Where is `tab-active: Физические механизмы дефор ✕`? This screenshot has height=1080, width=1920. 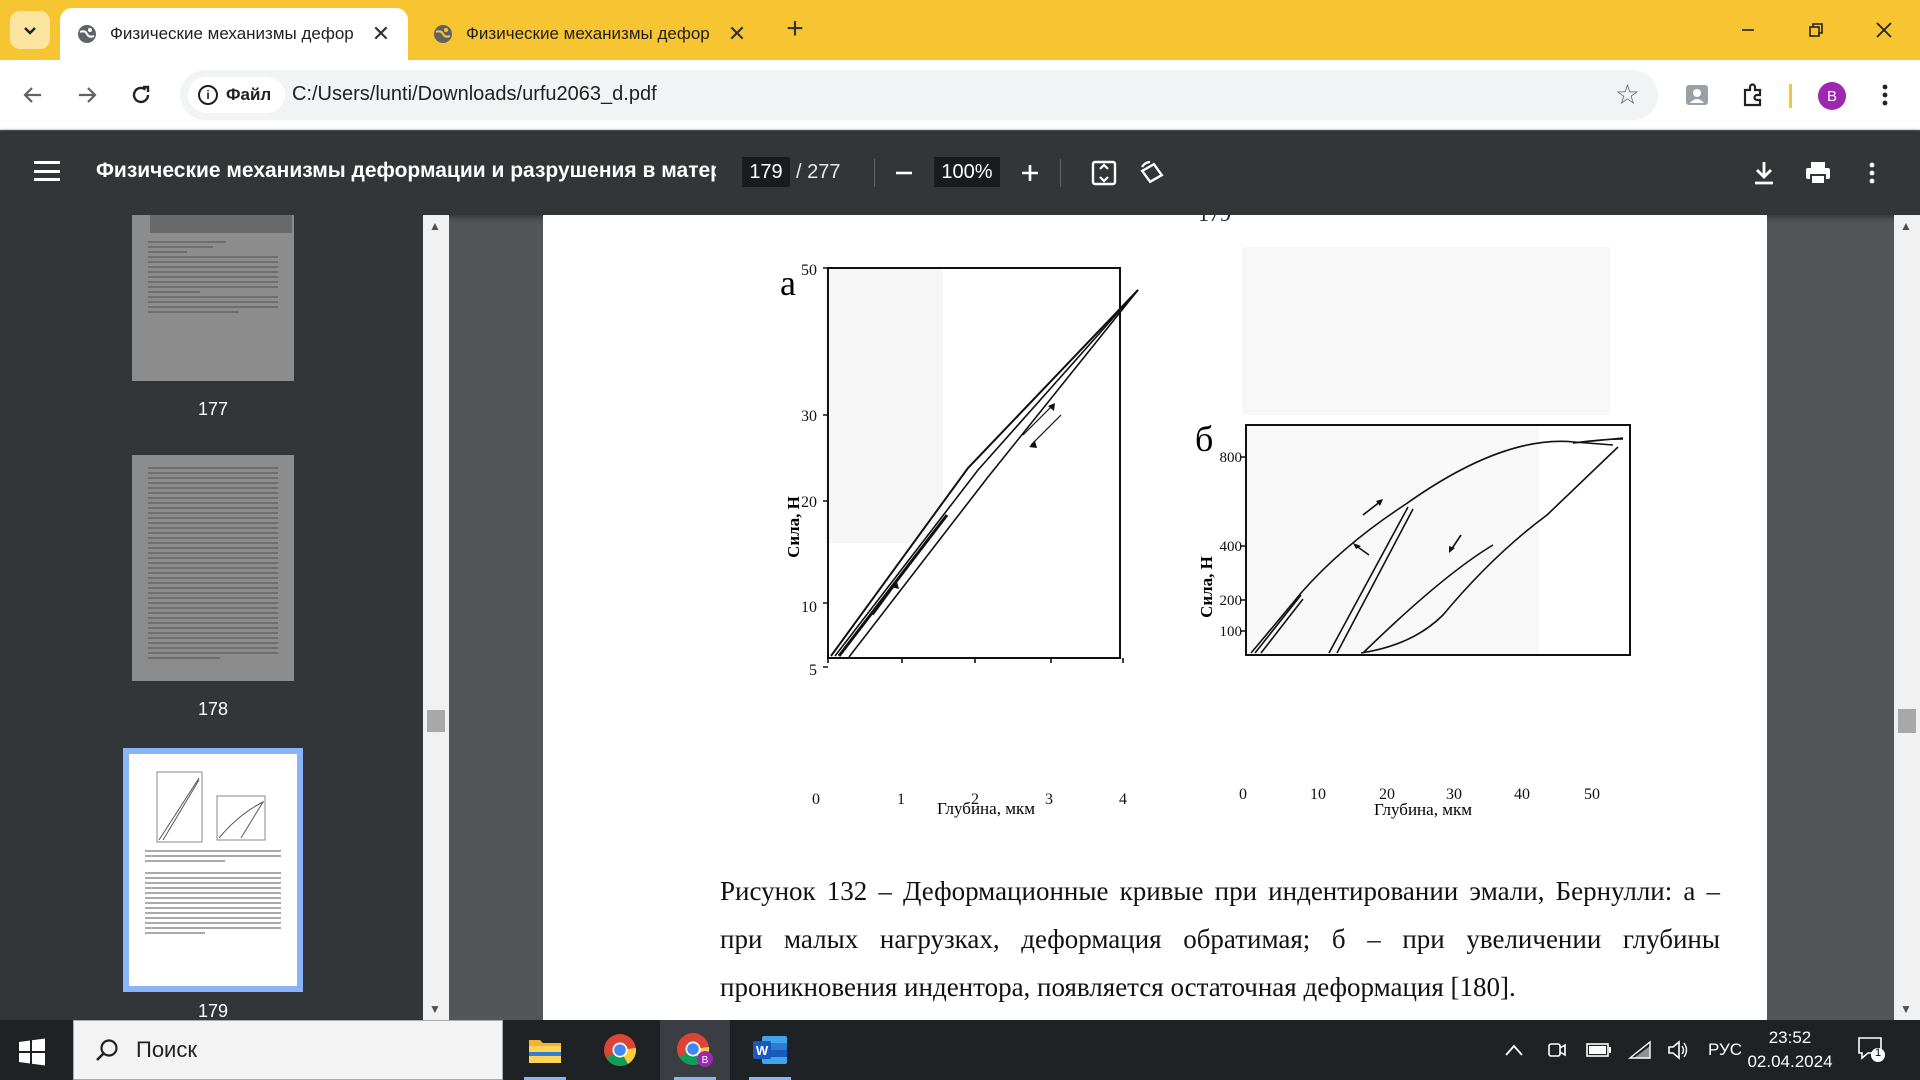 tab-active: Физические механизмы дефор ✕ is located at coordinates (234, 34).